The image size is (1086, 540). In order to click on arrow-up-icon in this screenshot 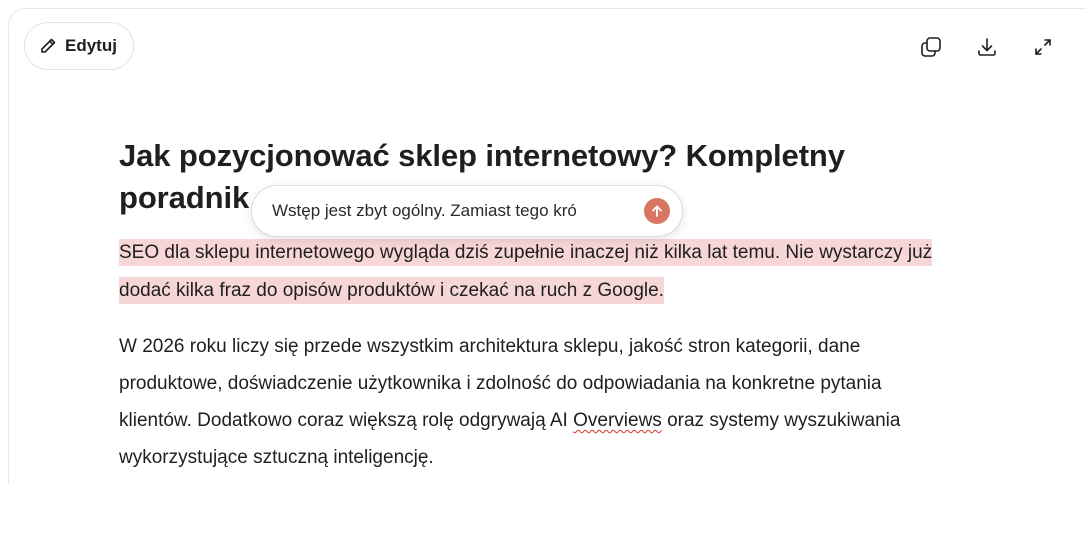, I will do `click(657, 211)`.